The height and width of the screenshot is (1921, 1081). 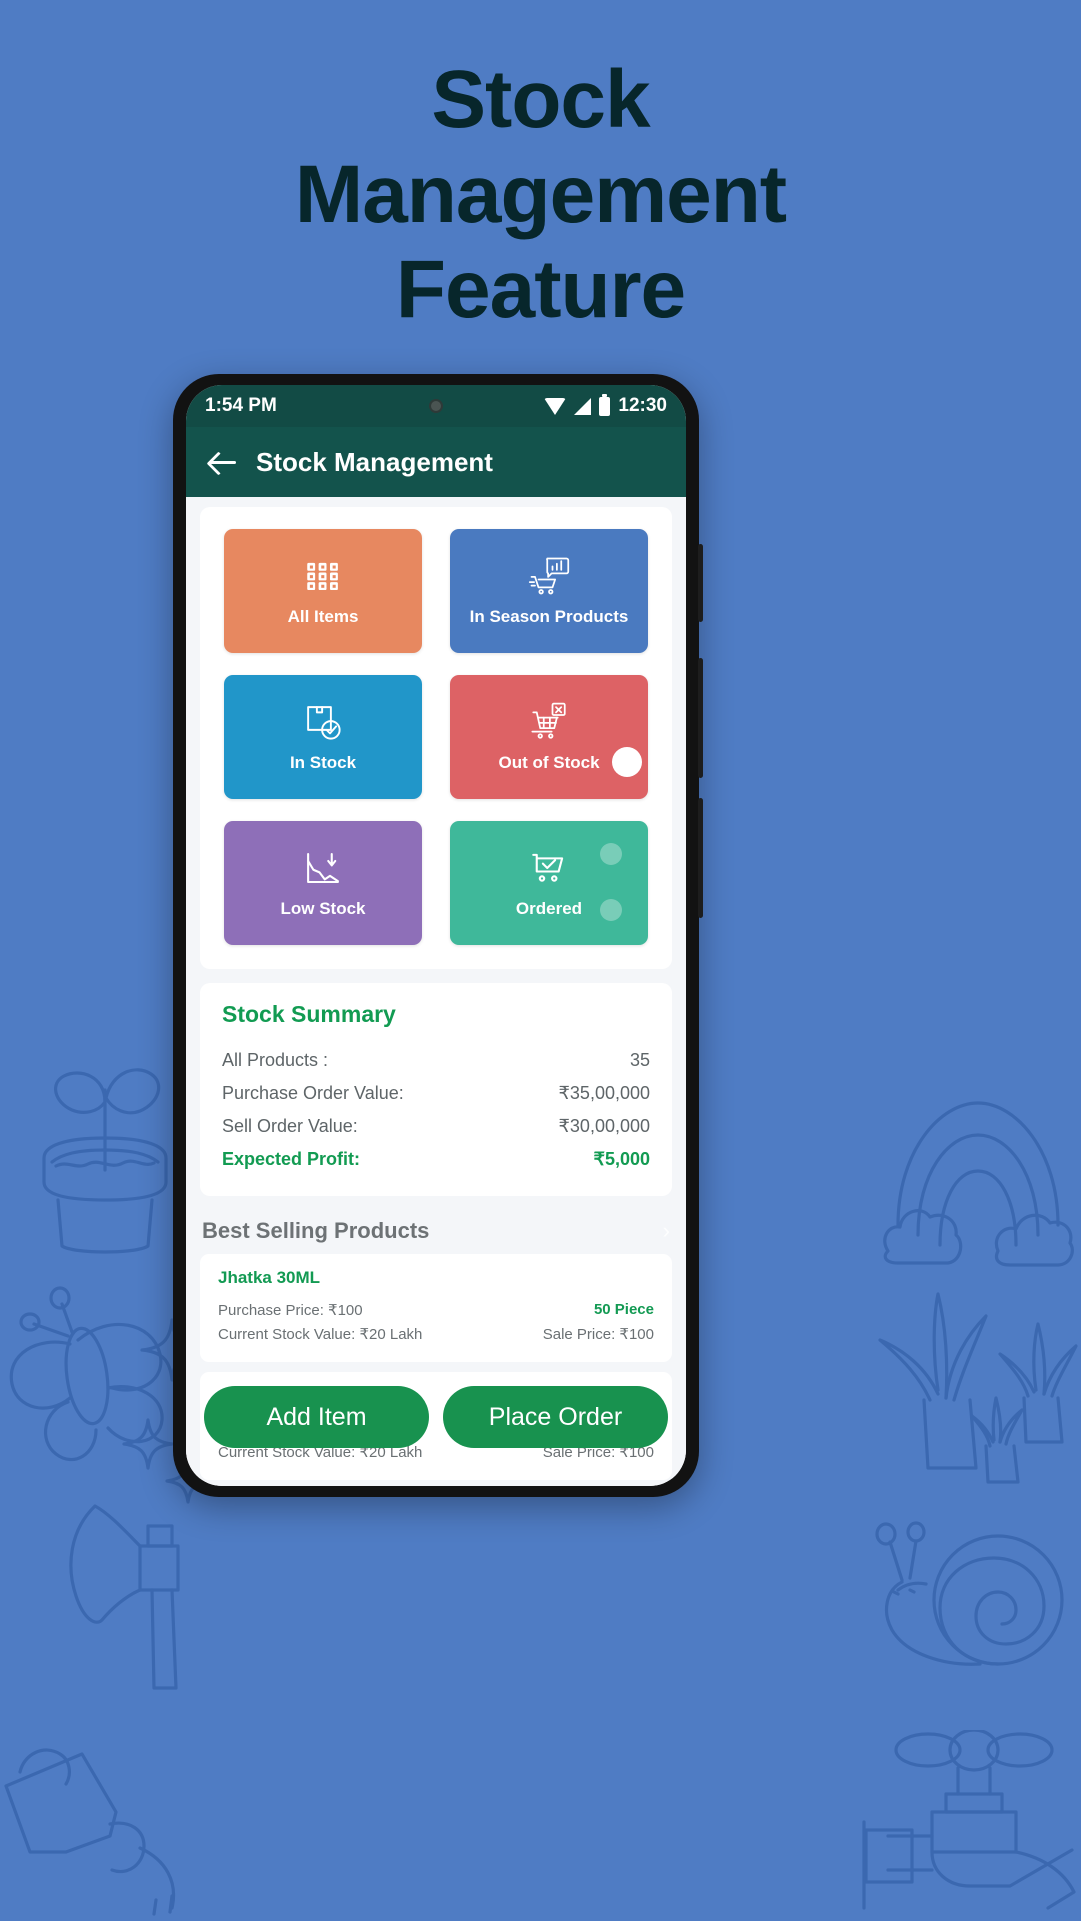 I want to click on tile-low-stock: Low Stock, so click(x=323, y=883).